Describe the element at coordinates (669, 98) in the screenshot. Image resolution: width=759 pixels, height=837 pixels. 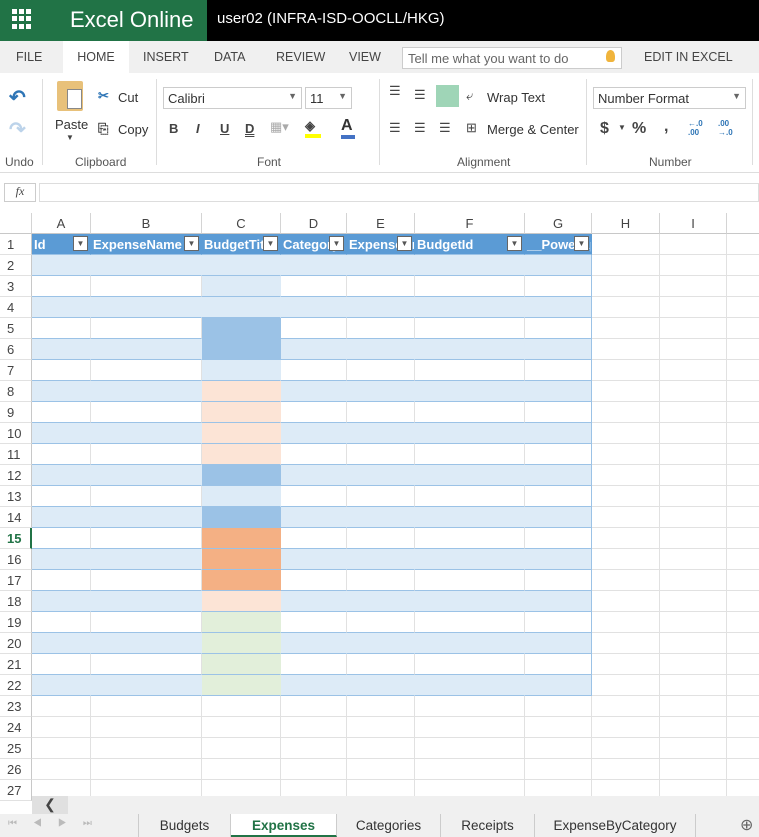
I see `number-format-dropdown: Number Format ▼` at that location.